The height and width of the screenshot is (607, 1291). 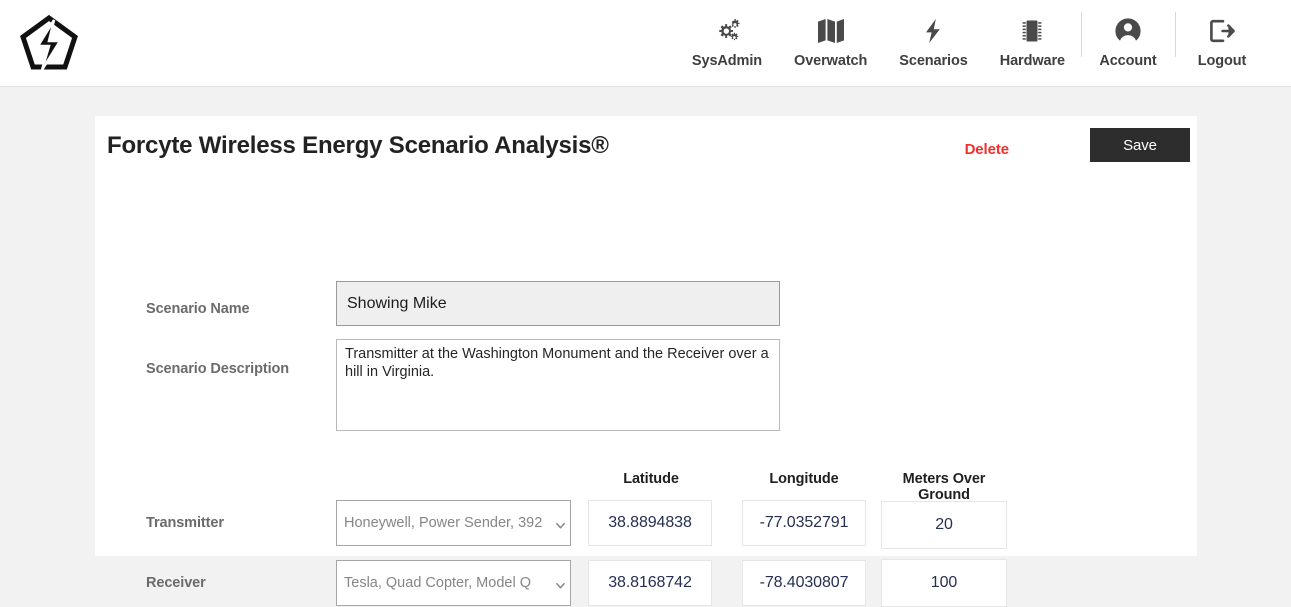 I want to click on nav-label-overwatch: Overwatch, so click(x=831, y=61).